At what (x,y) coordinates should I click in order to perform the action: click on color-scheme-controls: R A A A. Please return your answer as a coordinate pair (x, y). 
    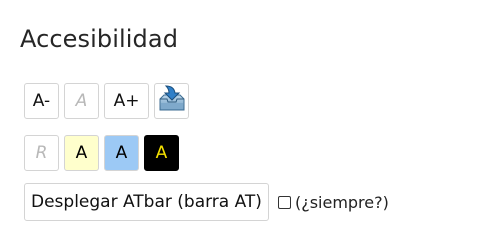
    Looking at the image, I should click on (101, 153).